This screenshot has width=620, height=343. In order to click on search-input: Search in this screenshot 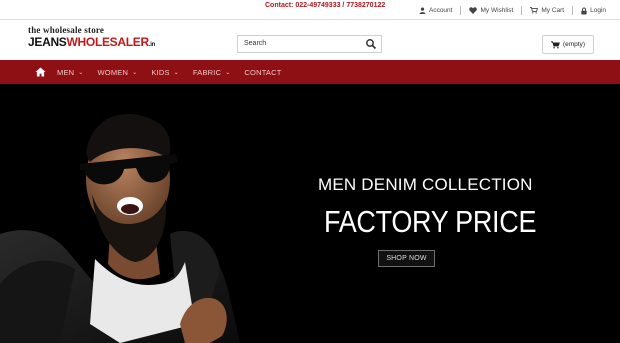, I will do `click(309, 44)`.